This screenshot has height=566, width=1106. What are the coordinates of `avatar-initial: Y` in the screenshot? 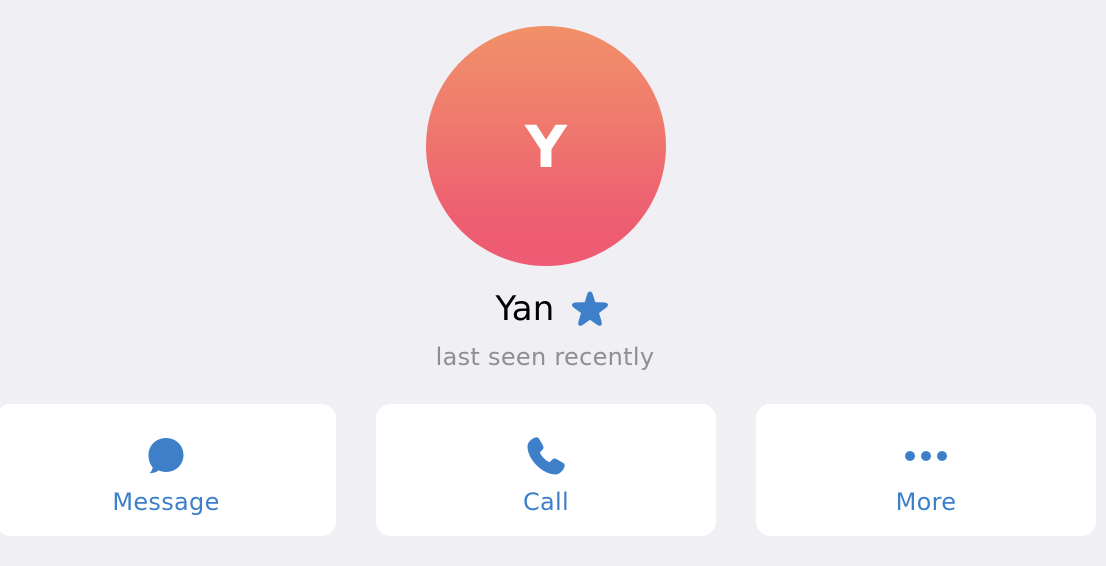 It's located at (546, 147).